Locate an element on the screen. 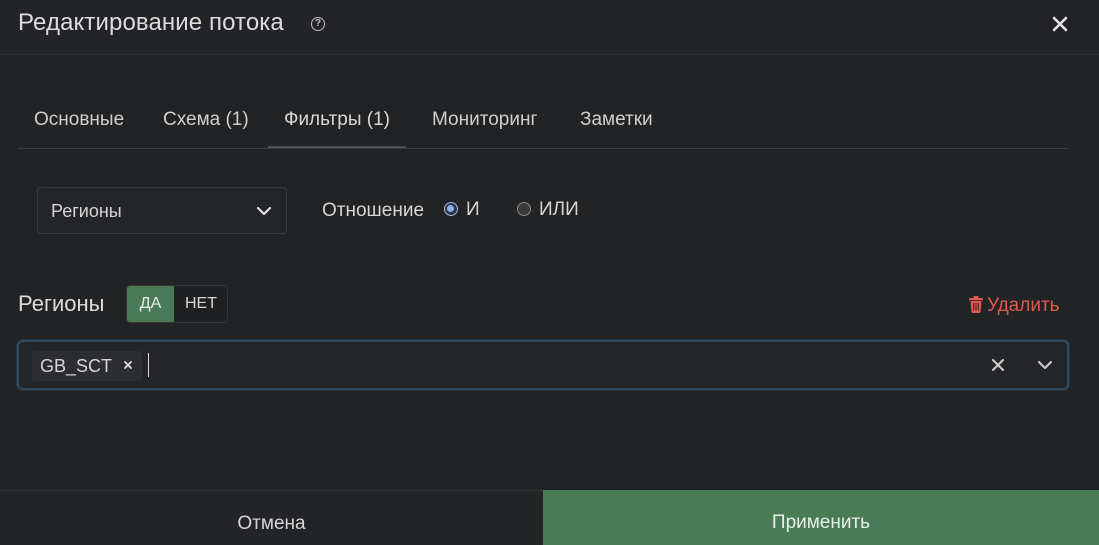 The width and height of the screenshot is (1099, 545). dialog-title: Редактирование потока is located at coordinates (151, 22).